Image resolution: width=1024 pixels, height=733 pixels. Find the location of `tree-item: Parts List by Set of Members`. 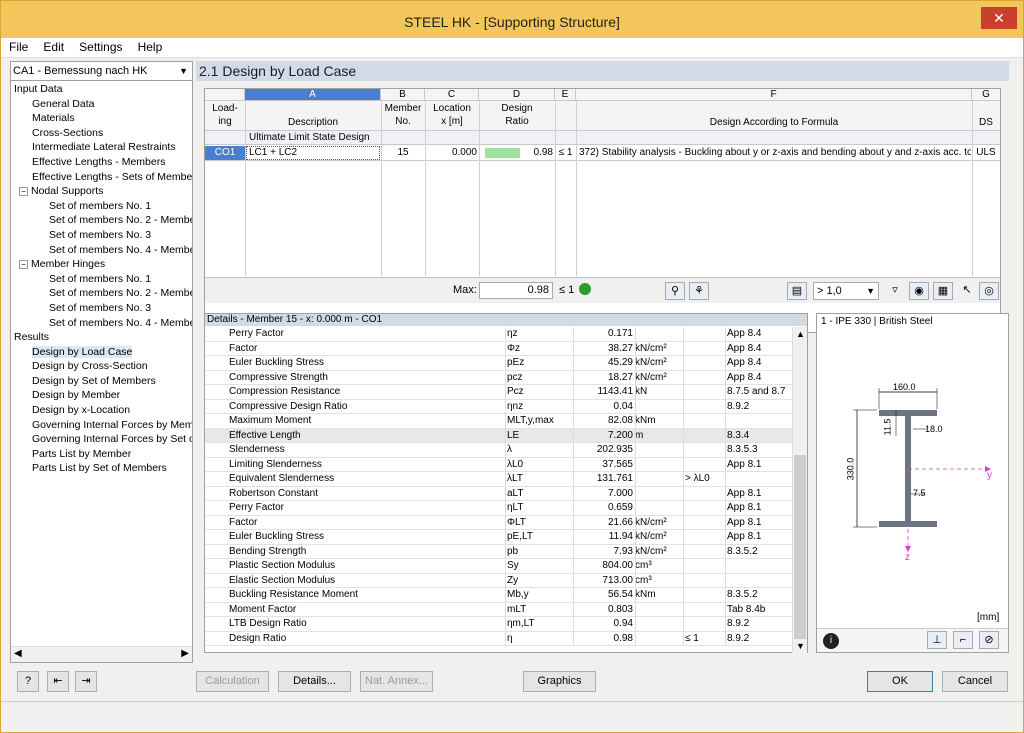

tree-item: Parts List by Set of Members is located at coordinates (101, 468).